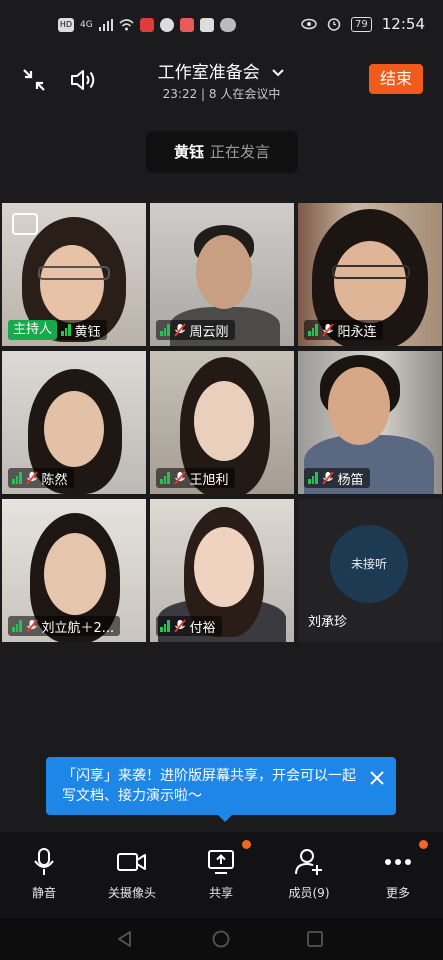 Image resolution: width=443 pixels, height=960 pixels. I want to click on app-notification-icon, so click(146, 25).